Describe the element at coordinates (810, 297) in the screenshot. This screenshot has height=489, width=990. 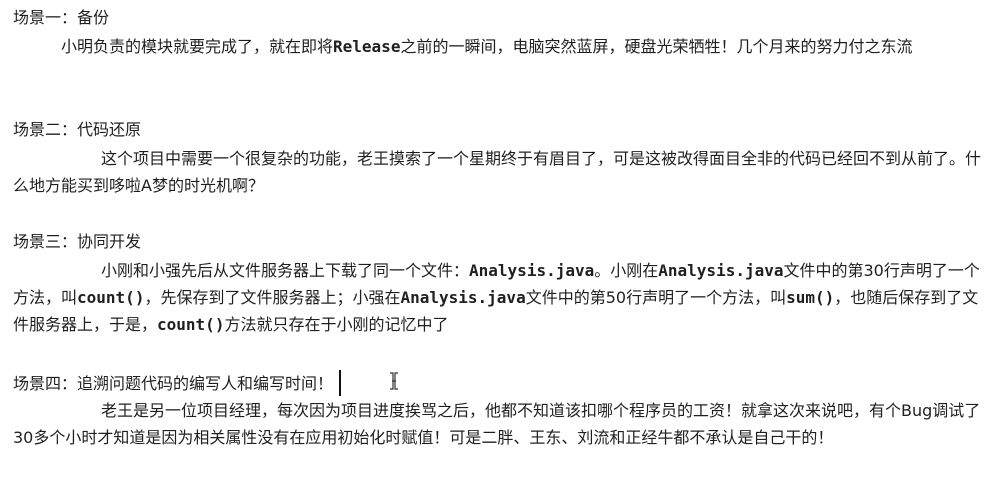
I see `scene-3-code-sum: sum()` at that location.